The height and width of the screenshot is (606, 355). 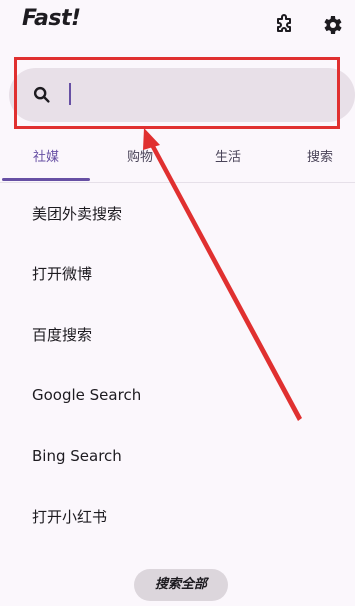 What do you see at coordinates (177, 26) in the screenshot?
I see `top-app-bar: Fast!` at bounding box center [177, 26].